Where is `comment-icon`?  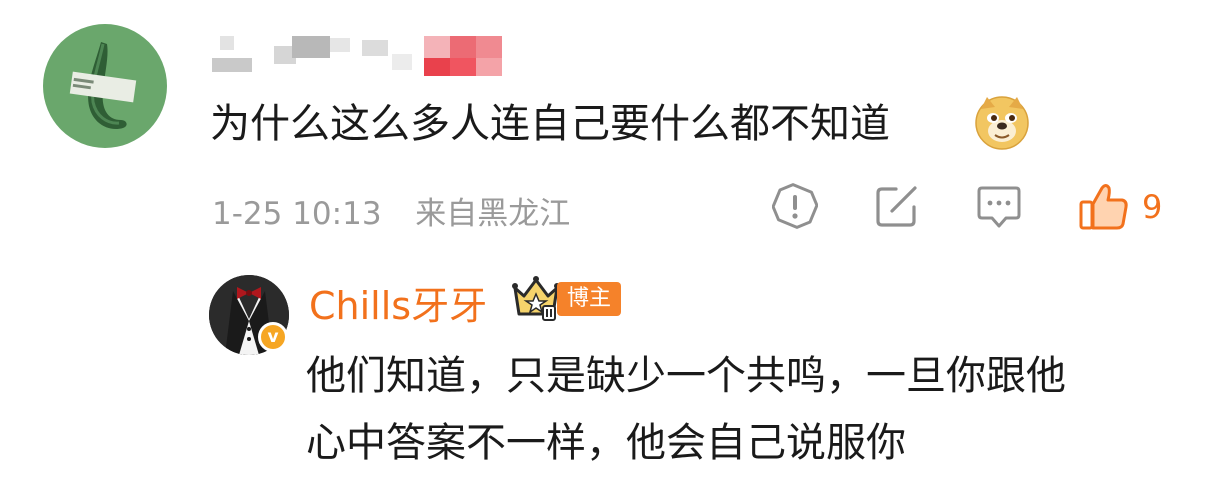
comment-icon is located at coordinates (999, 206).